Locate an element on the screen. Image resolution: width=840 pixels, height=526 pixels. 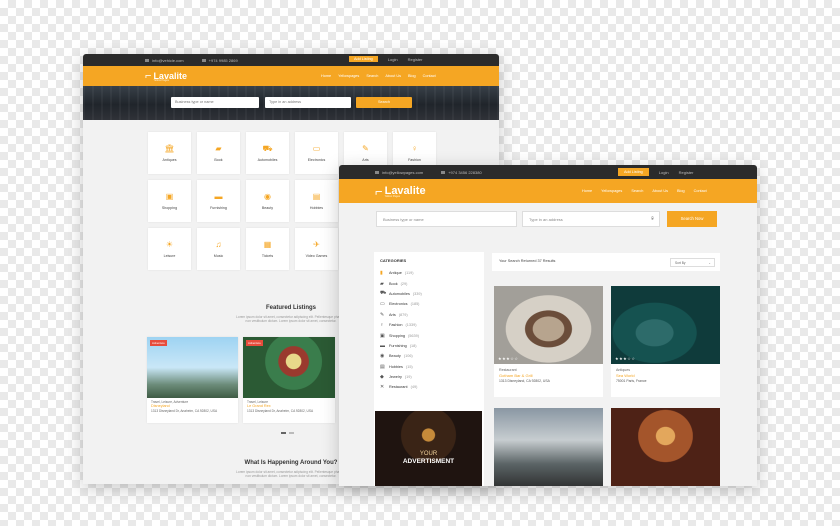
category-book: ▰ Book is located at coordinates (218, 153).